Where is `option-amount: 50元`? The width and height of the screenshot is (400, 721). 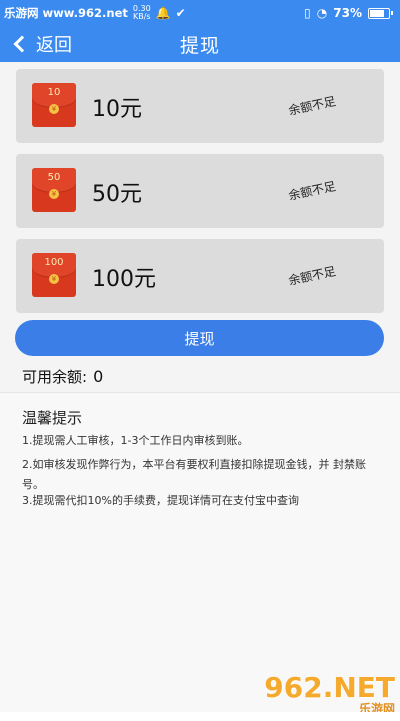 option-amount: 50元 is located at coordinates (117, 194).